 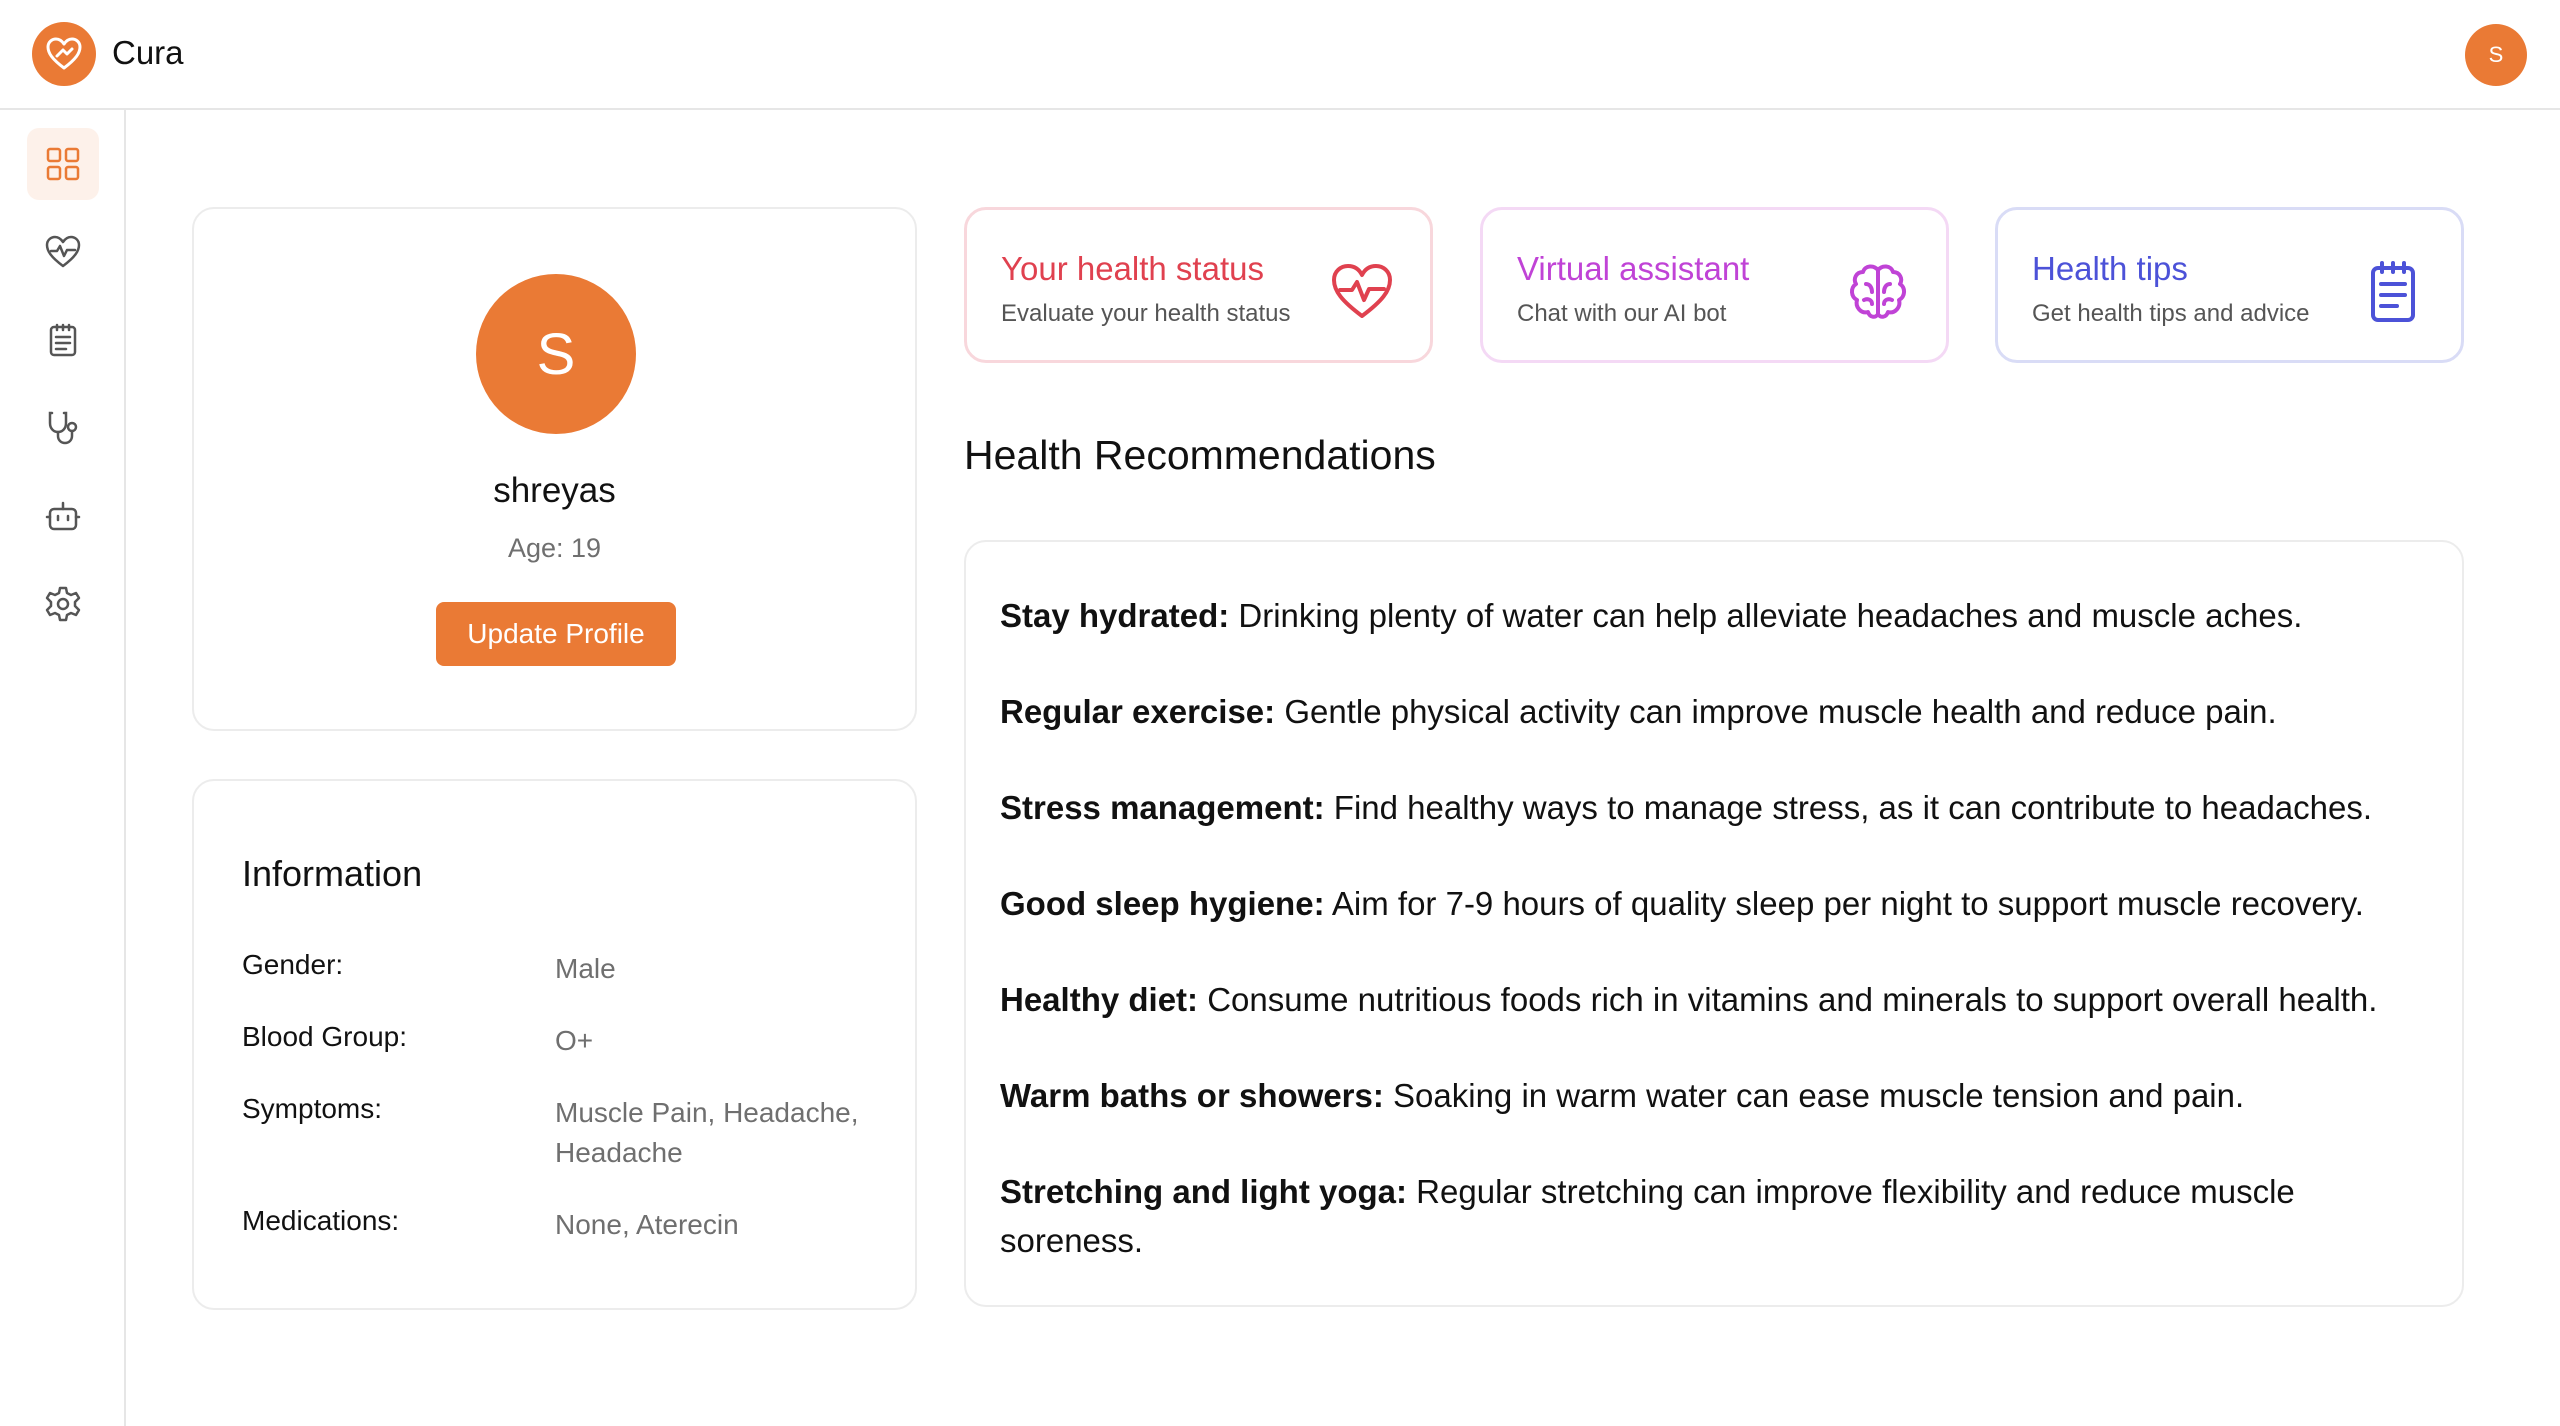 What do you see at coordinates (1633, 268) in the screenshot?
I see `feature-title: Virtual assistant` at bounding box center [1633, 268].